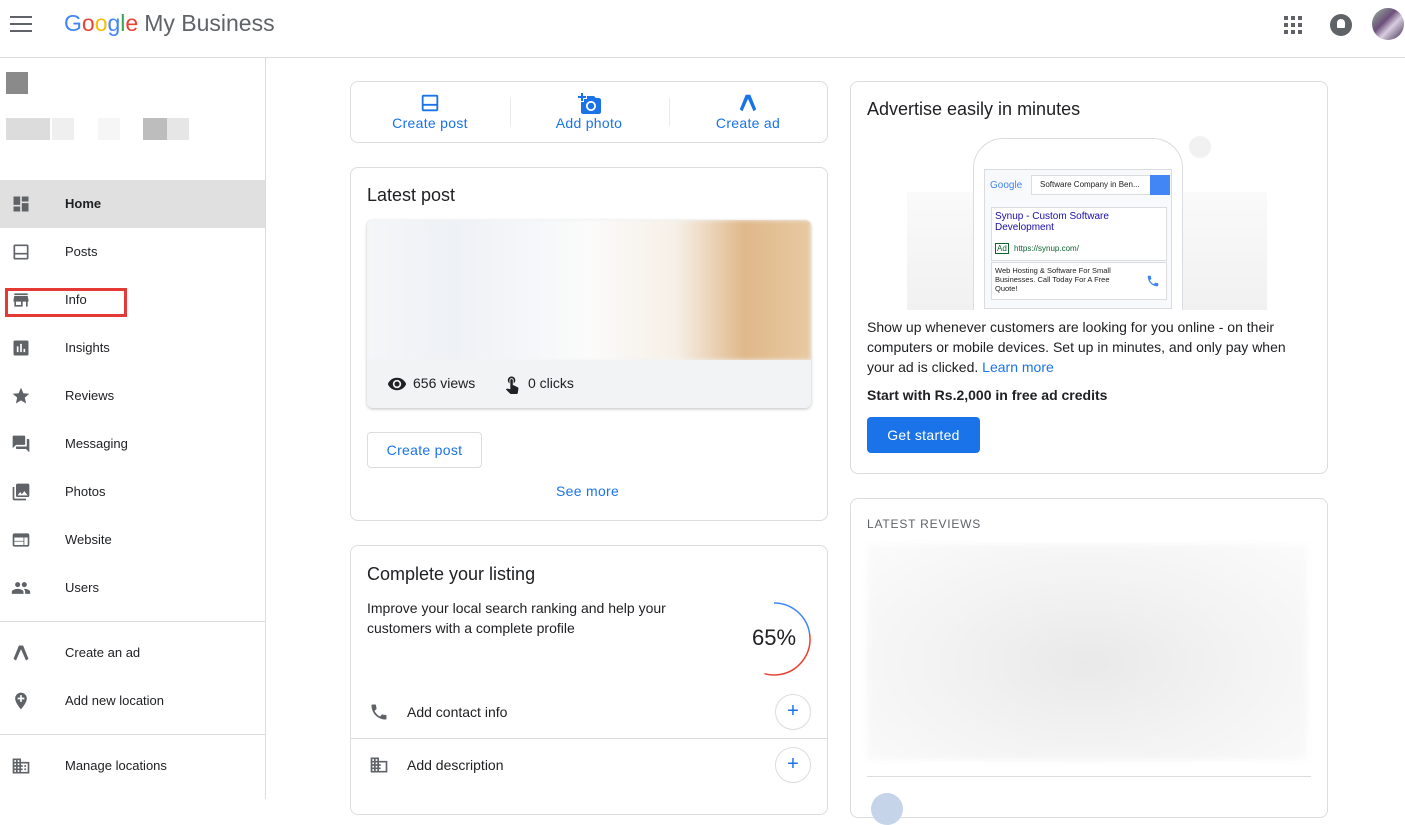  What do you see at coordinates (87, 347) in the screenshot?
I see `sidebar-item-label: Insights` at bounding box center [87, 347].